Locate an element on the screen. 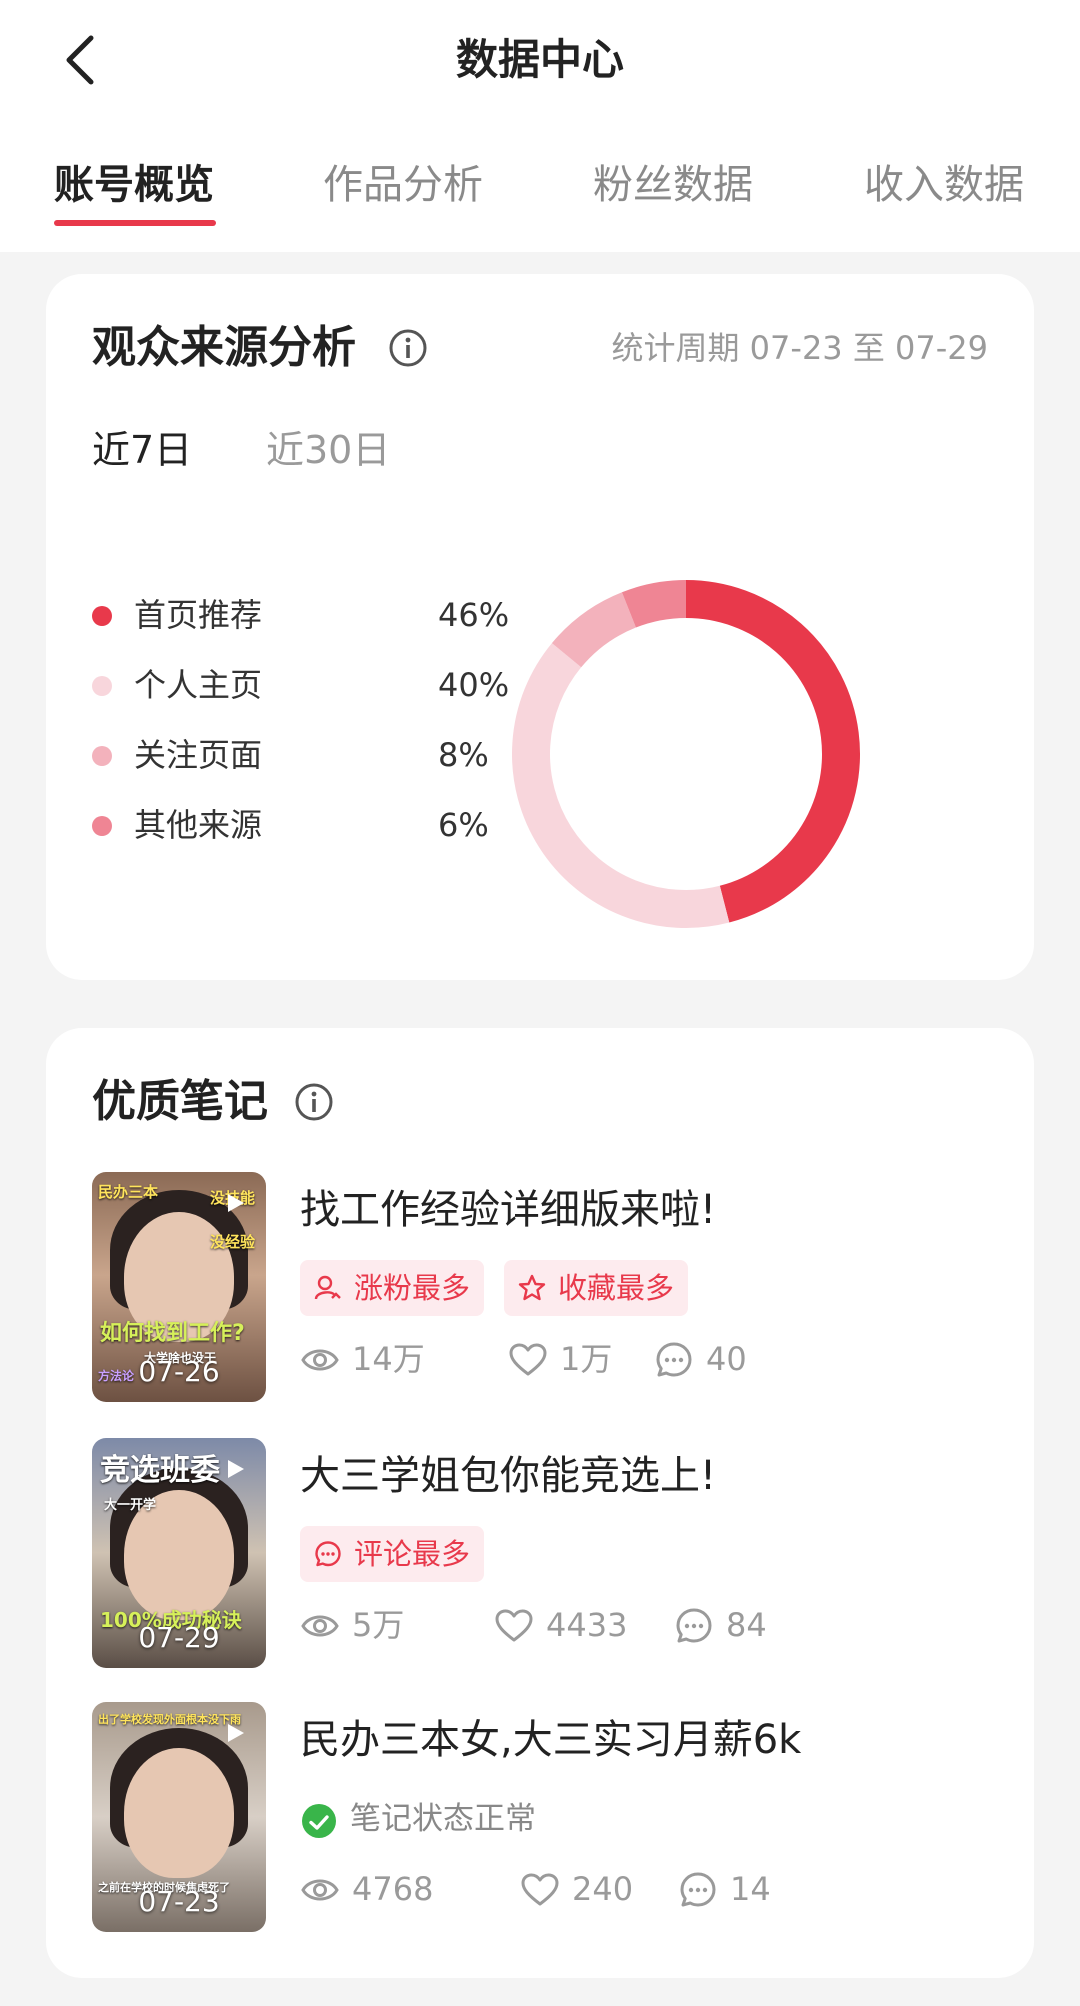 This screenshot has width=1080, height=2006. view-count: 5万 is located at coordinates (352, 1625).